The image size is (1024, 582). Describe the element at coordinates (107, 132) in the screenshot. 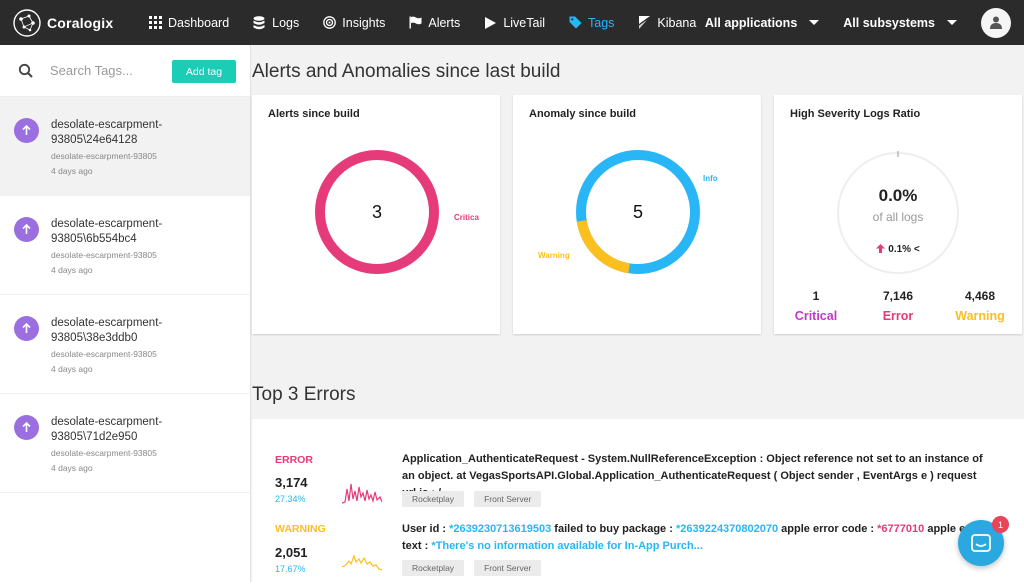

I see `tag-name: desolate-escarpment- 93805\24e64128` at that location.